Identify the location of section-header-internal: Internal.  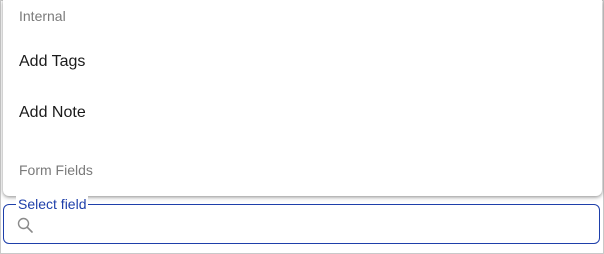
(42, 16).